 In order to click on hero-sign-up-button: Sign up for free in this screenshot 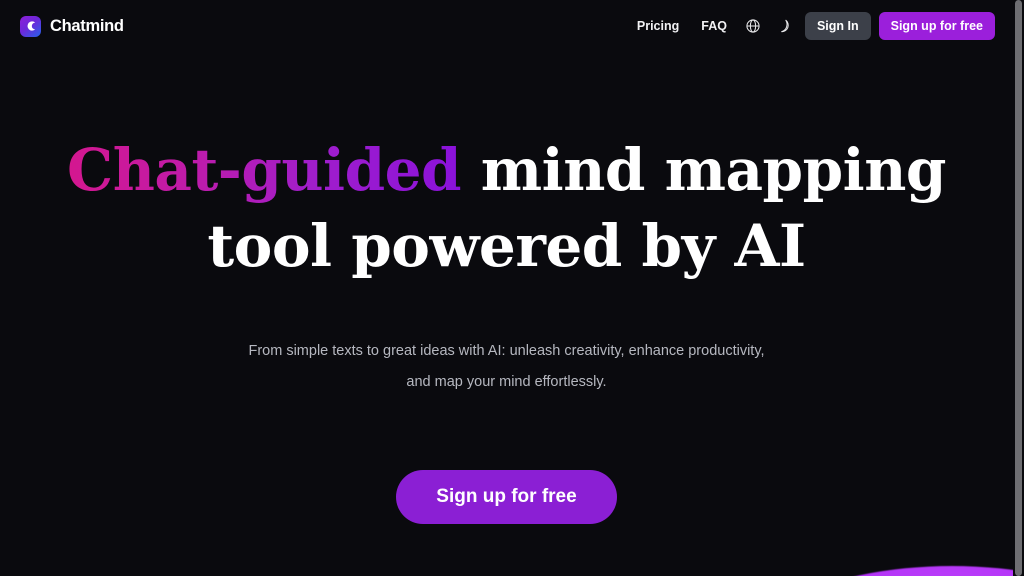, I will do `click(506, 497)`.